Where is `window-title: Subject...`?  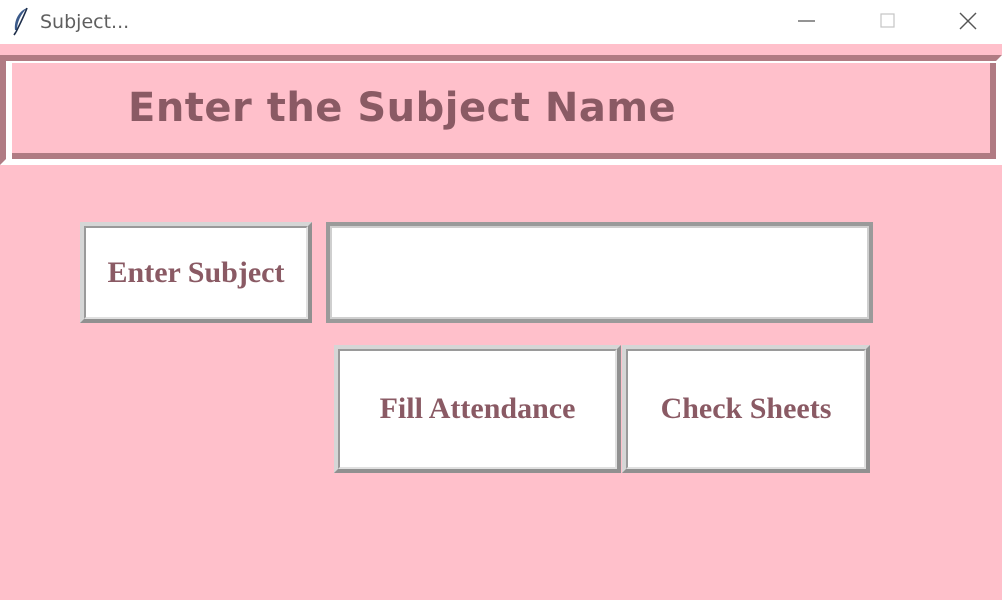 window-title: Subject... is located at coordinates (85, 22).